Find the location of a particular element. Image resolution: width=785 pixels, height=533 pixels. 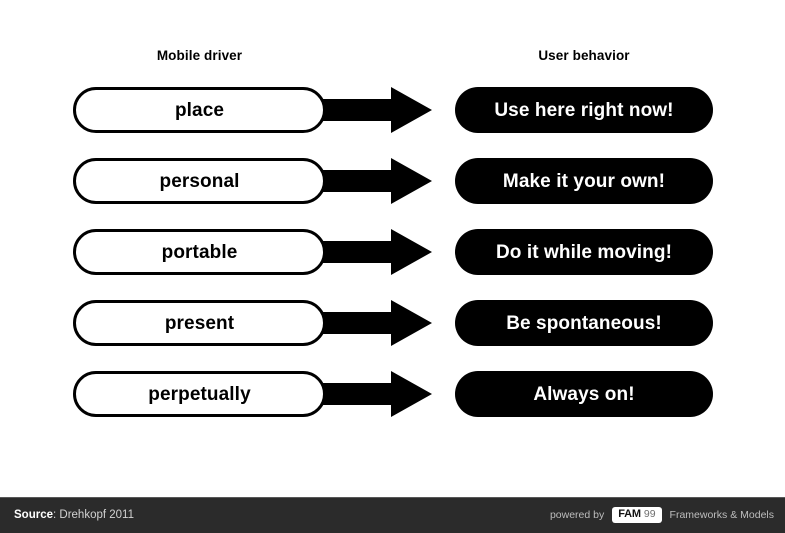

behavior-pill-label: Be spontaneous! is located at coordinates (584, 323).